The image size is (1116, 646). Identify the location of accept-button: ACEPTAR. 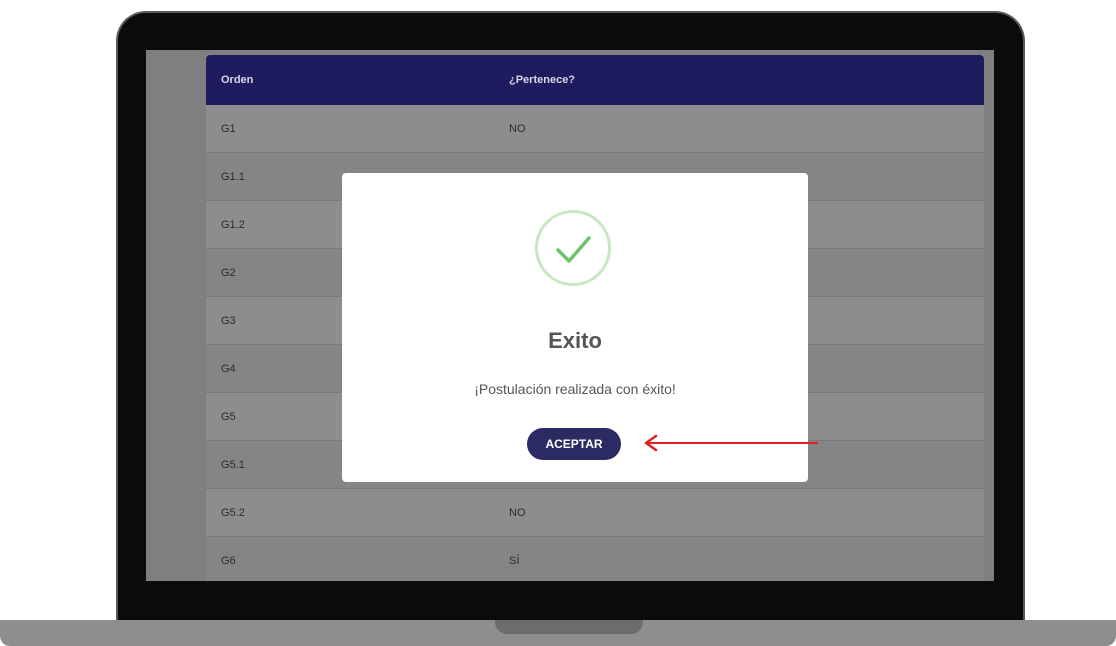
(574, 444).